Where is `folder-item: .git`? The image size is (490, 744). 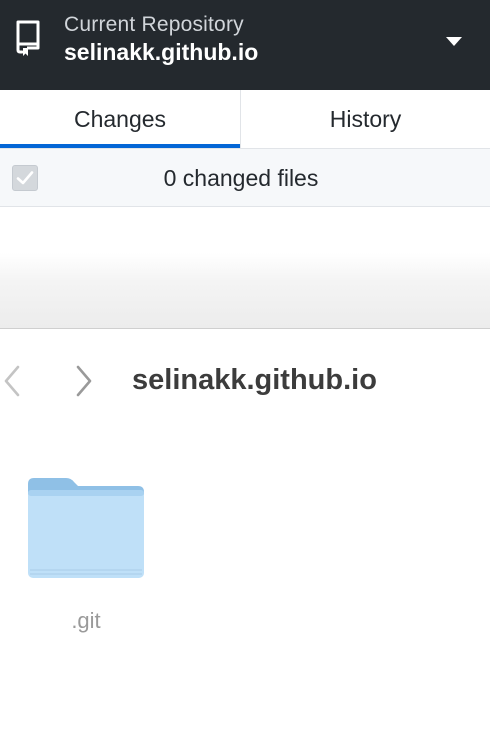
folder-item: .git is located at coordinates (86, 559).